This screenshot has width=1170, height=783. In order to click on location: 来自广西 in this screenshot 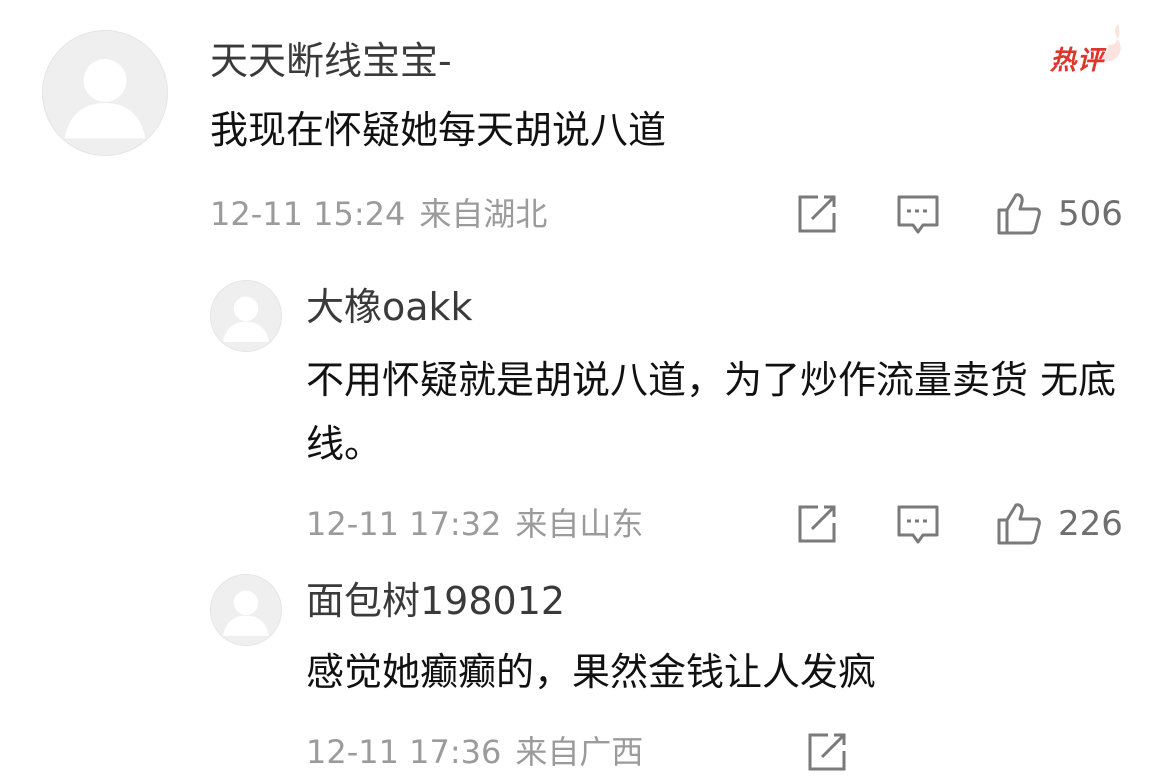, I will do `click(579, 752)`.